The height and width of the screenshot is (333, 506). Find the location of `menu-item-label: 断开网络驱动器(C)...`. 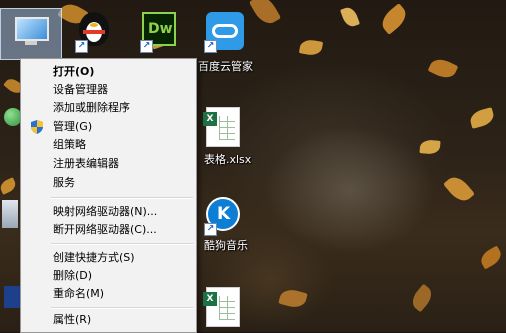

menu-item-label: 断开网络驱动器(C)... is located at coordinates (105, 229).